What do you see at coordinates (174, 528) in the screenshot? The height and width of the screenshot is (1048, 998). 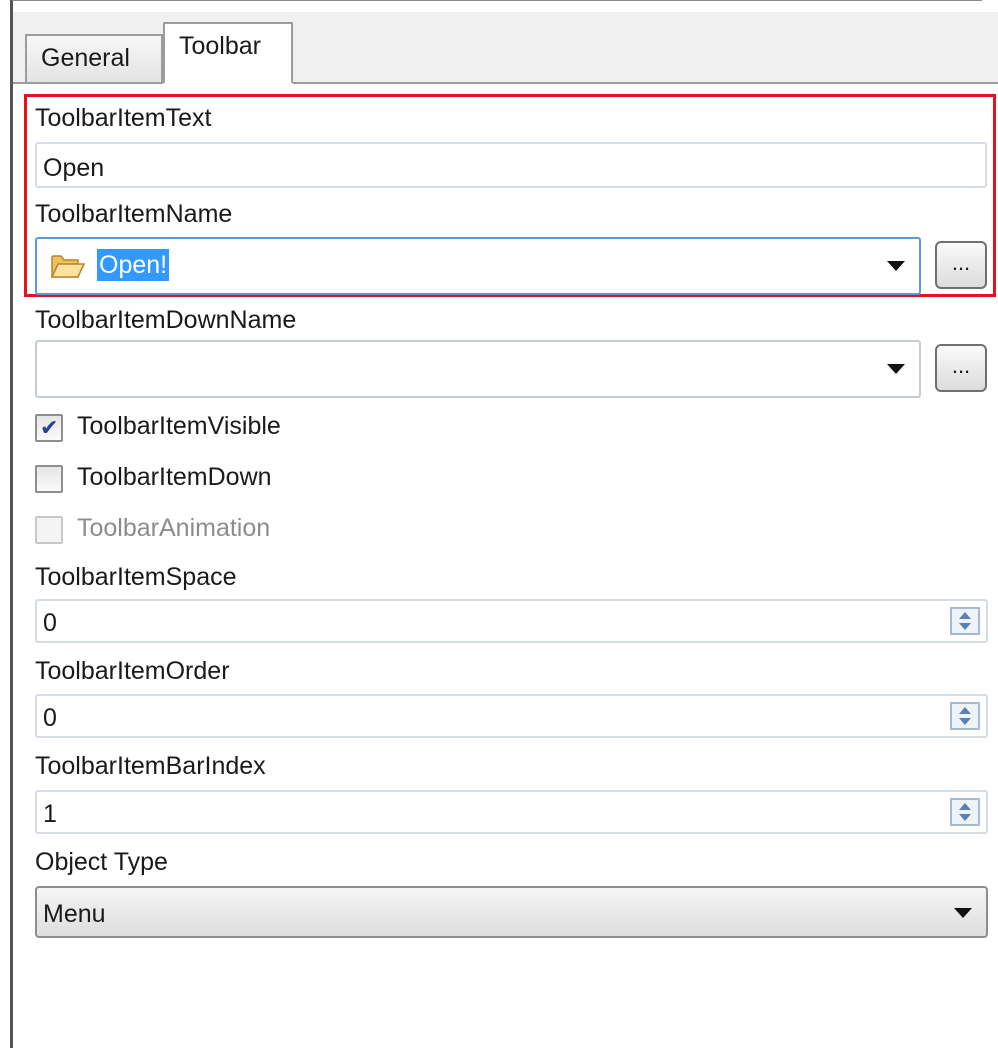 I see `toolbar-animation-label: ToolbarAnimation` at bounding box center [174, 528].